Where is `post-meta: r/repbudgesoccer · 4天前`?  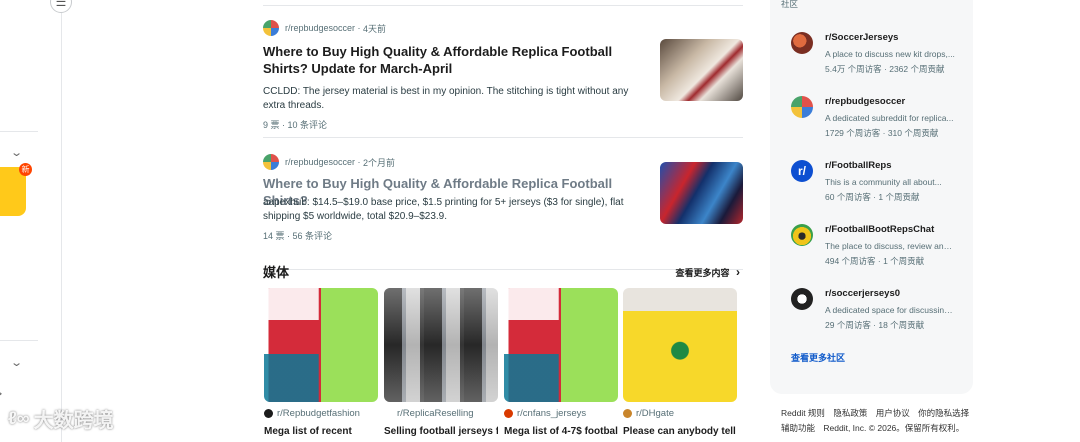 post-meta: r/repbudgesoccer · 4天前 is located at coordinates (324, 28).